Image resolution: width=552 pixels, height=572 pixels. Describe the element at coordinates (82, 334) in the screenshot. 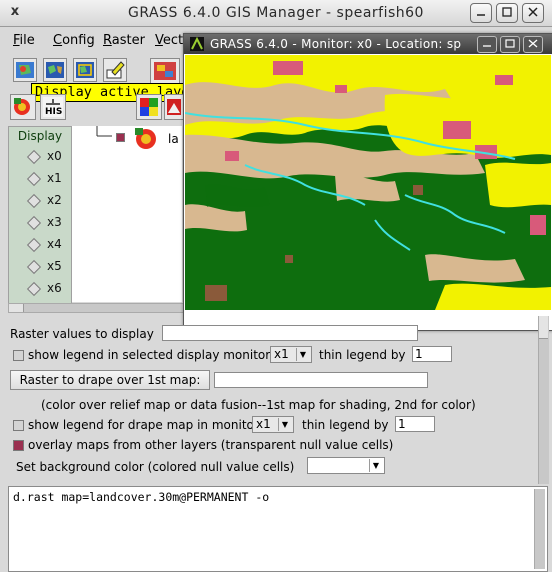

I see `raster-values-label: Raster values to display` at that location.